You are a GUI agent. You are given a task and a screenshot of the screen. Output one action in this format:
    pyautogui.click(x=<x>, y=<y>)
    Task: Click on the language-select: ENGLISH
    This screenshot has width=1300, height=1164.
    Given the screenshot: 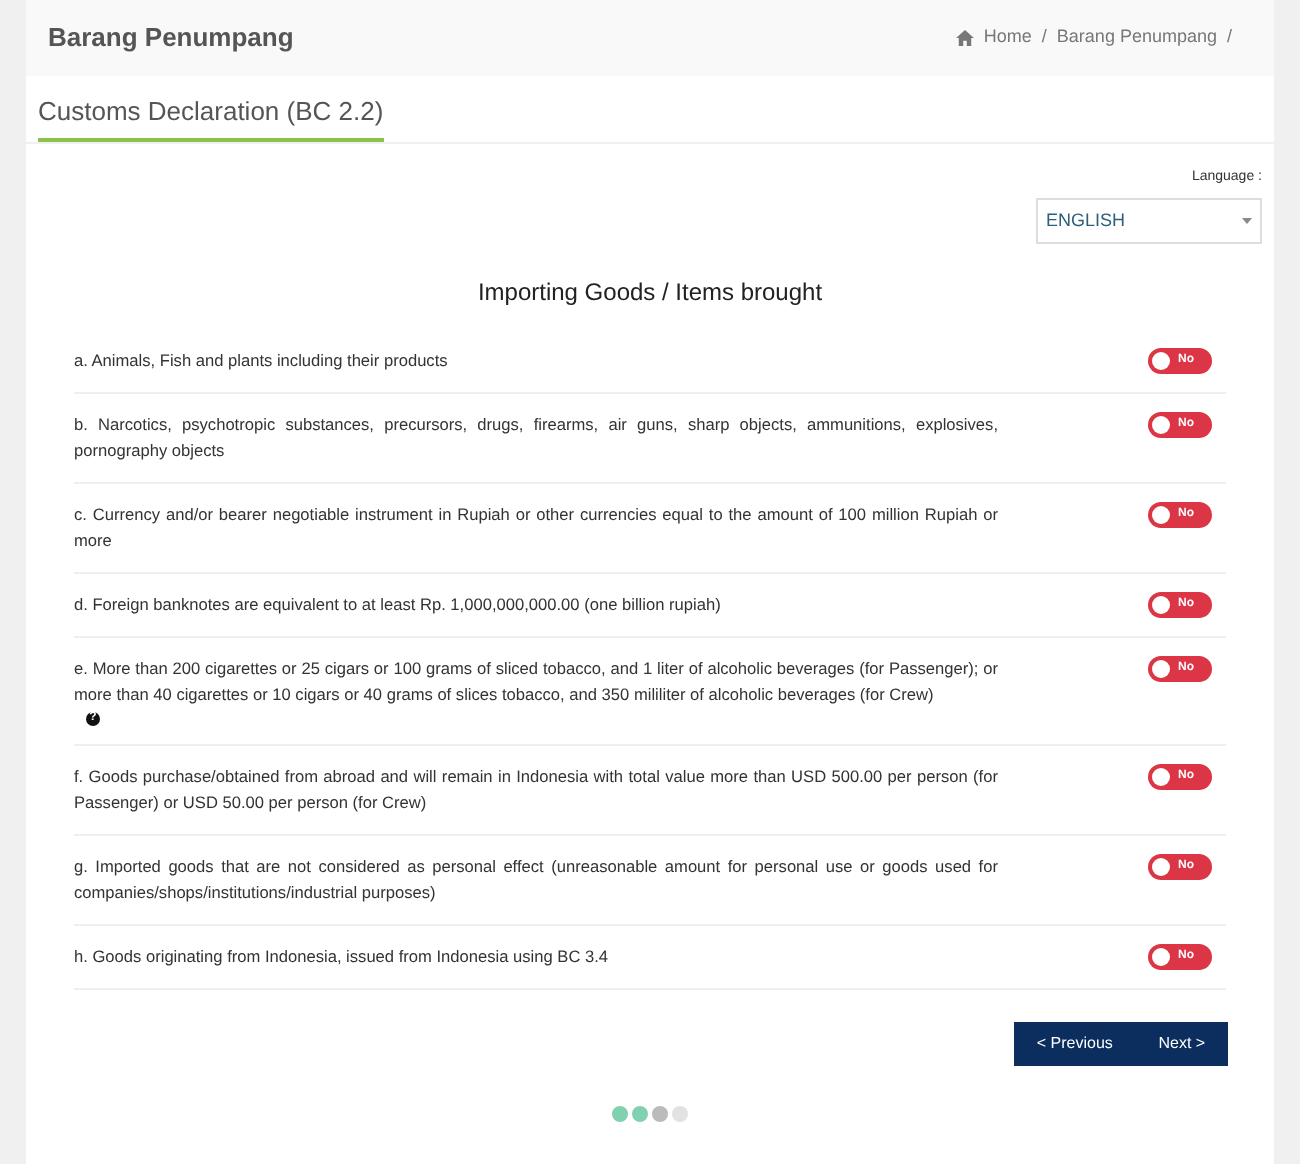 What is the action you would take?
    pyautogui.click(x=1149, y=221)
    